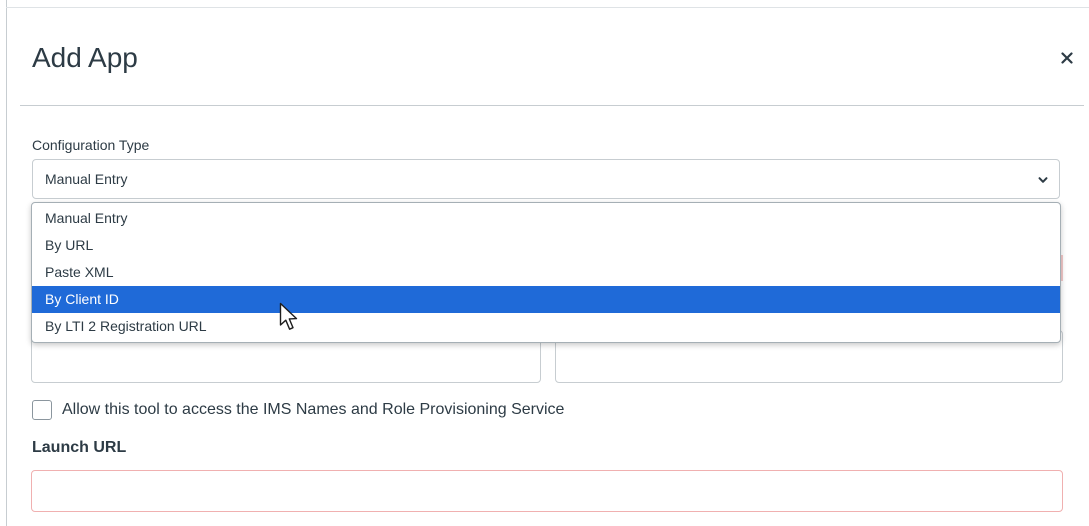 The height and width of the screenshot is (526, 1089). What do you see at coordinates (546, 299) in the screenshot?
I see `option-by-client-id: By Client ID` at bounding box center [546, 299].